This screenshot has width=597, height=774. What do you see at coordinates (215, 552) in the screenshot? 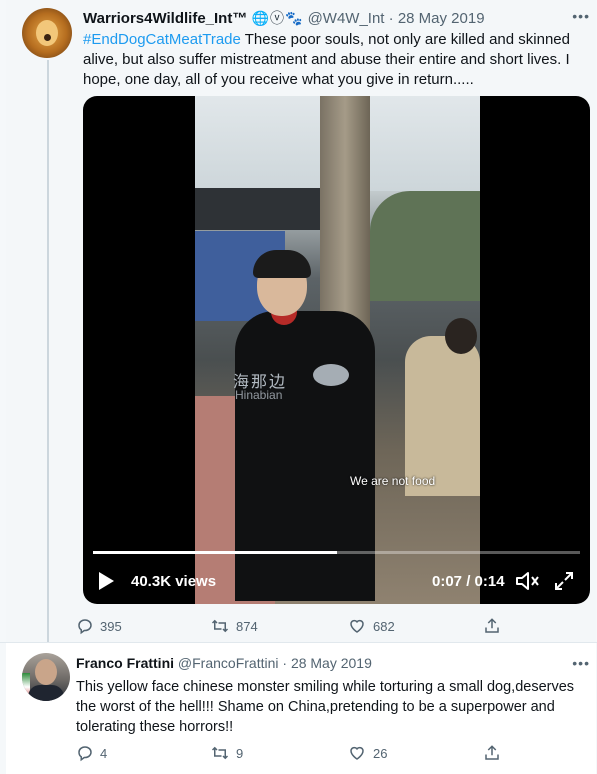
I see `video-progress-fill` at bounding box center [215, 552].